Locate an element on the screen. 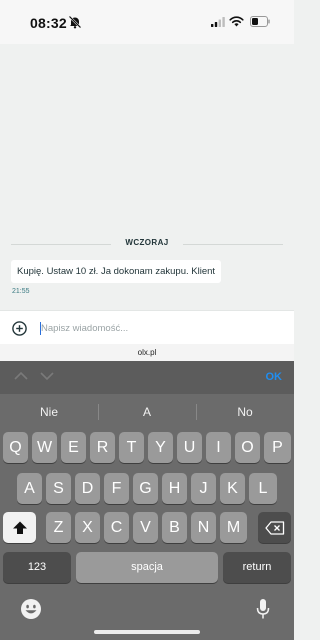 The width and height of the screenshot is (320, 640). key-w: W is located at coordinates (44, 447).